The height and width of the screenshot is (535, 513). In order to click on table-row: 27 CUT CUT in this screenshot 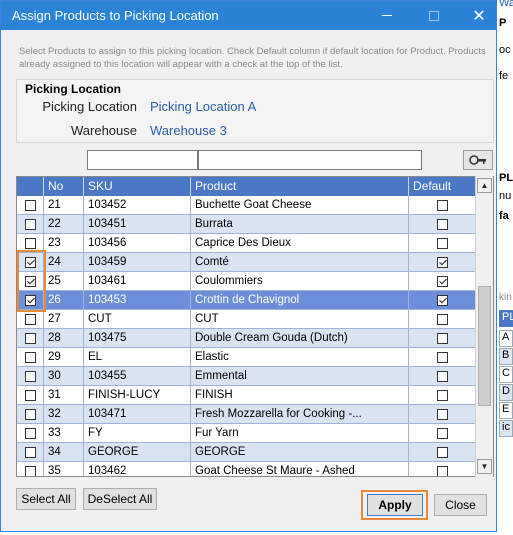, I will do `click(246, 319)`.